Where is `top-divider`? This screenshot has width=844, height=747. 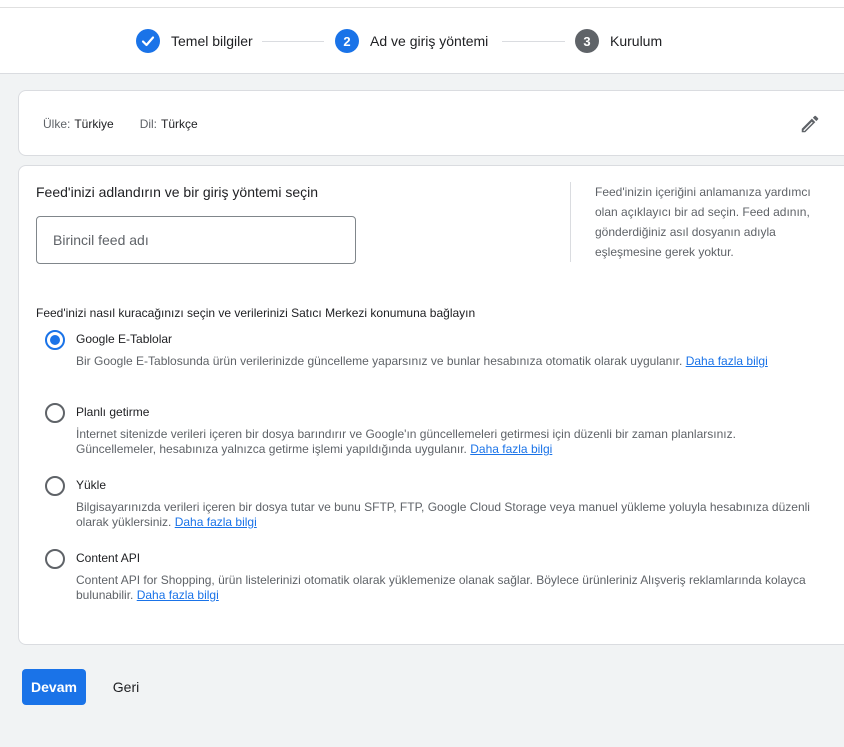 top-divider is located at coordinates (422, 4).